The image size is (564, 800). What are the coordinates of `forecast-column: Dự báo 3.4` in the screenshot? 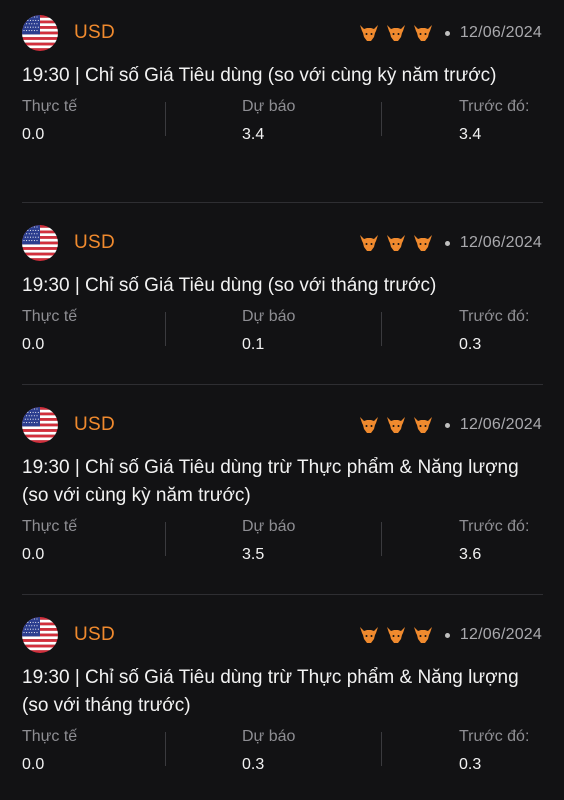 It's located at (268, 121).